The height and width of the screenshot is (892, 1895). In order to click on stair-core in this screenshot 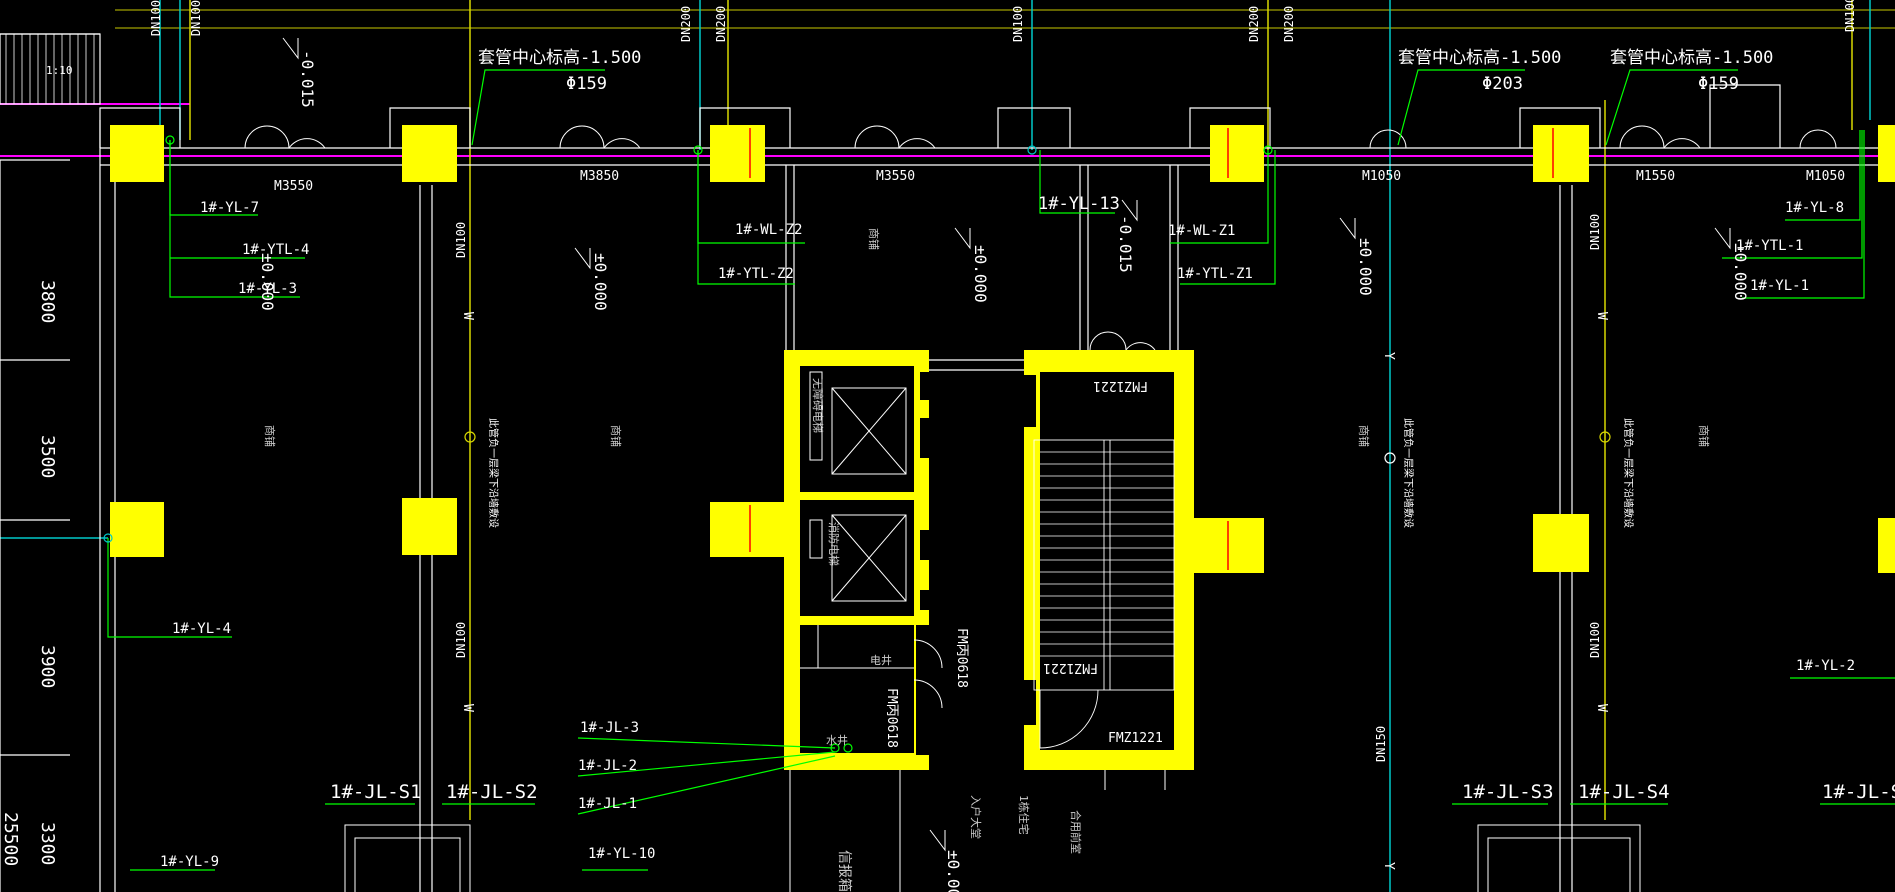, I will do `click(1109, 560)`.